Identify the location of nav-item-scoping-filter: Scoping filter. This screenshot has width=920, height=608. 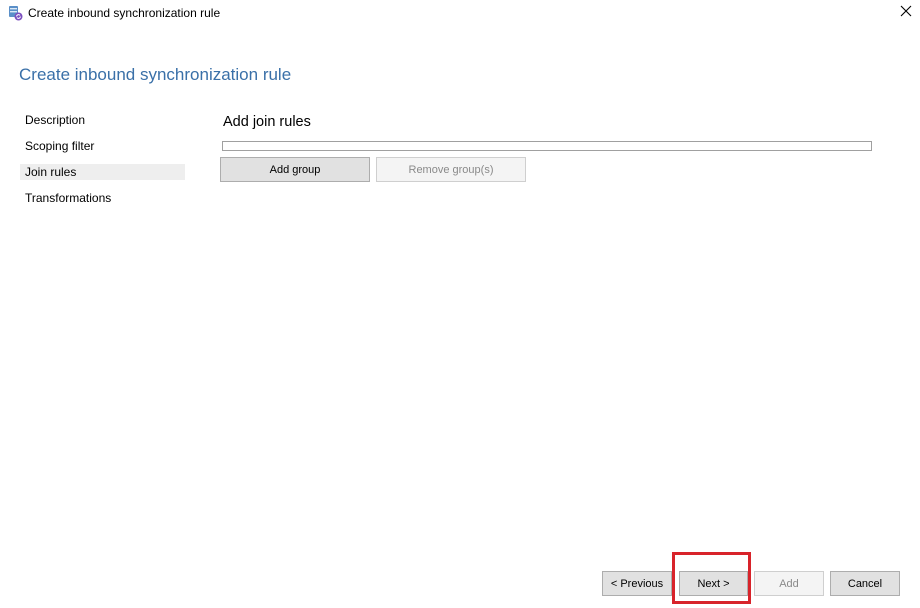
(102, 146).